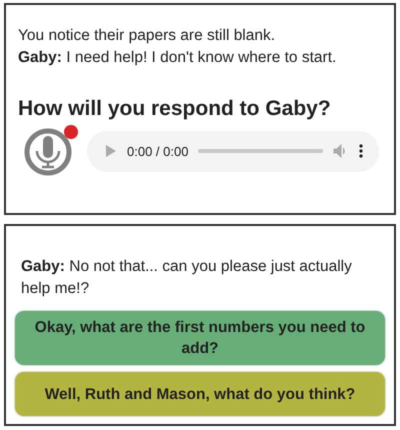 This screenshot has width=400, height=430. What do you see at coordinates (175, 109) in the screenshot?
I see `question-heading: How will you respond to Gaby?` at bounding box center [175, 109].